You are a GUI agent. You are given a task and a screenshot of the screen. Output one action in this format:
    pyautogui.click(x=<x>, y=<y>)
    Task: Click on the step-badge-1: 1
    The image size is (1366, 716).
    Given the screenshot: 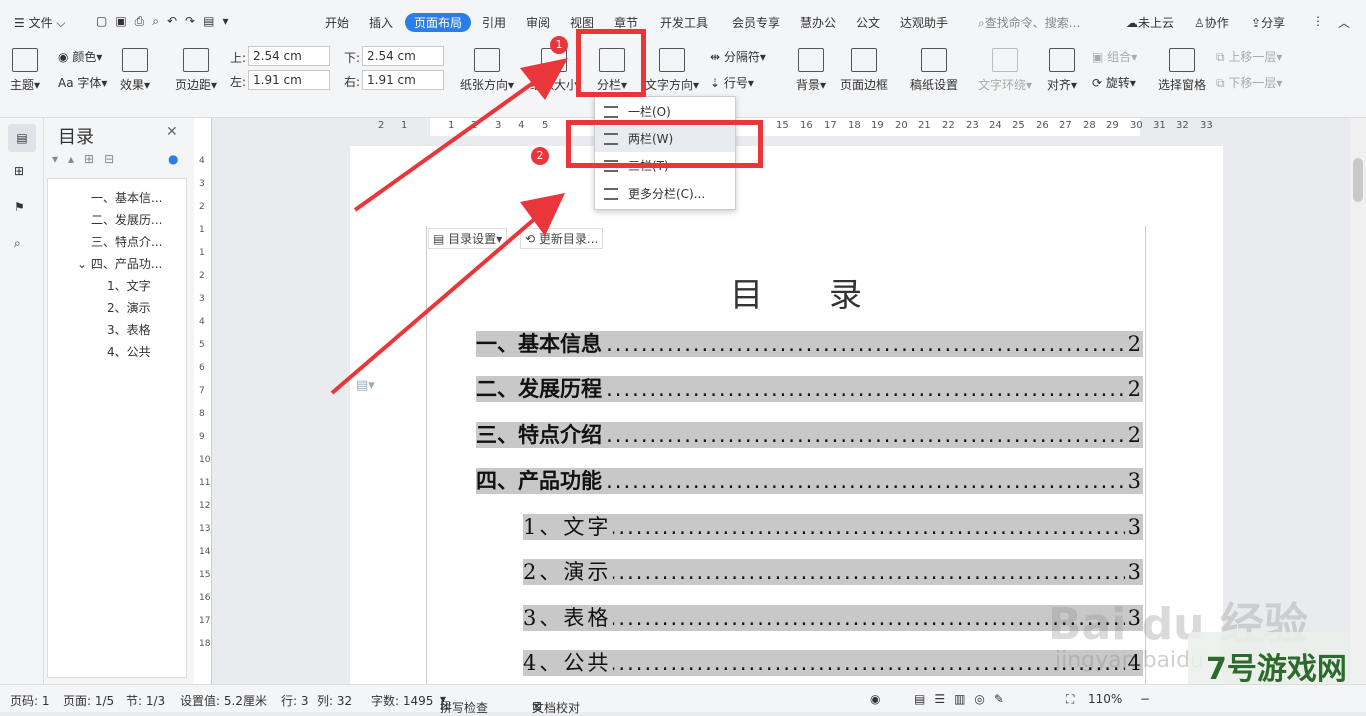 What is the action you would take?
    pyautogui.click(x=559, y=45)
    